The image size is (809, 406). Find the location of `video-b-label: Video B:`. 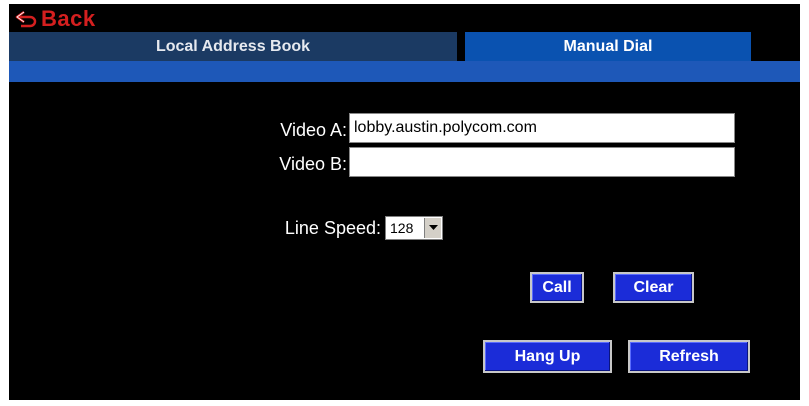

video-b-label: Video B: is located at coordinates (313, 164).